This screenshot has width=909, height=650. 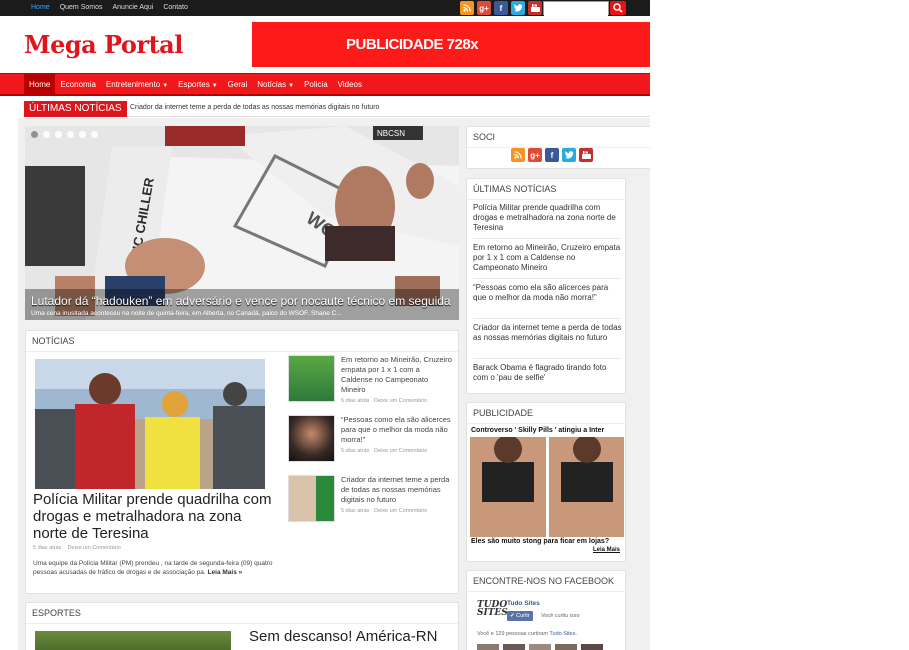 I want to click on nav-item-policia: Policia, so click(x=316, y=84).